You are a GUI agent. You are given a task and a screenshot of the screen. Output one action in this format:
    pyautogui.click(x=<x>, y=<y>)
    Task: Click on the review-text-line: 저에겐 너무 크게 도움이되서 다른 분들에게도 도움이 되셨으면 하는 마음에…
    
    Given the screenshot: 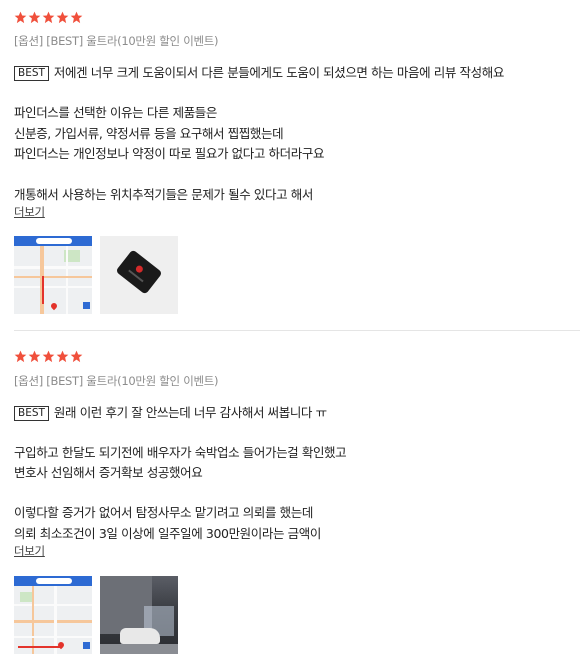 What is the action you would take?
    pyautogui.click(x=278, y=72)
    